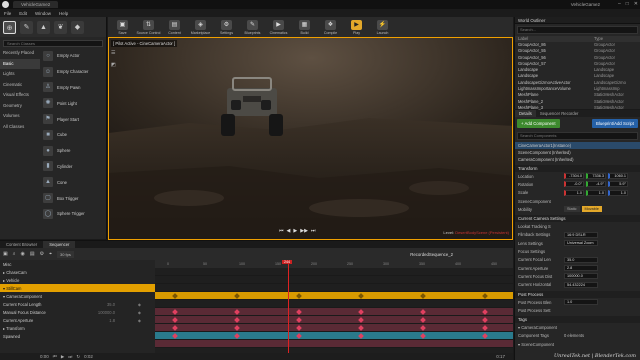 The image size is (640, 360). What do you see at coordinates (577, 159) in the screenshot?
I see `component-item: CameraComponent (Inherited)` at bounding box center [577, 159].